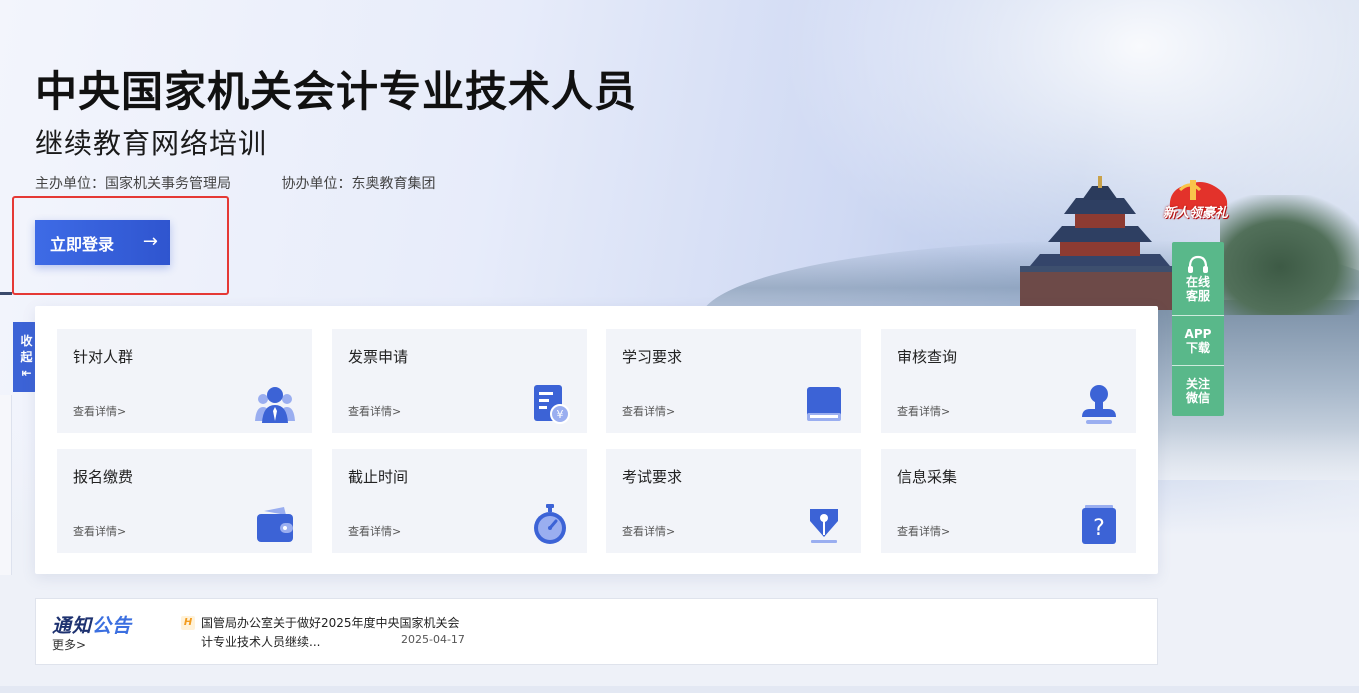 The height and width of the screenshot is (693, 1359). I want to click on wechat-label-2: 微信, so click(1197, 398).